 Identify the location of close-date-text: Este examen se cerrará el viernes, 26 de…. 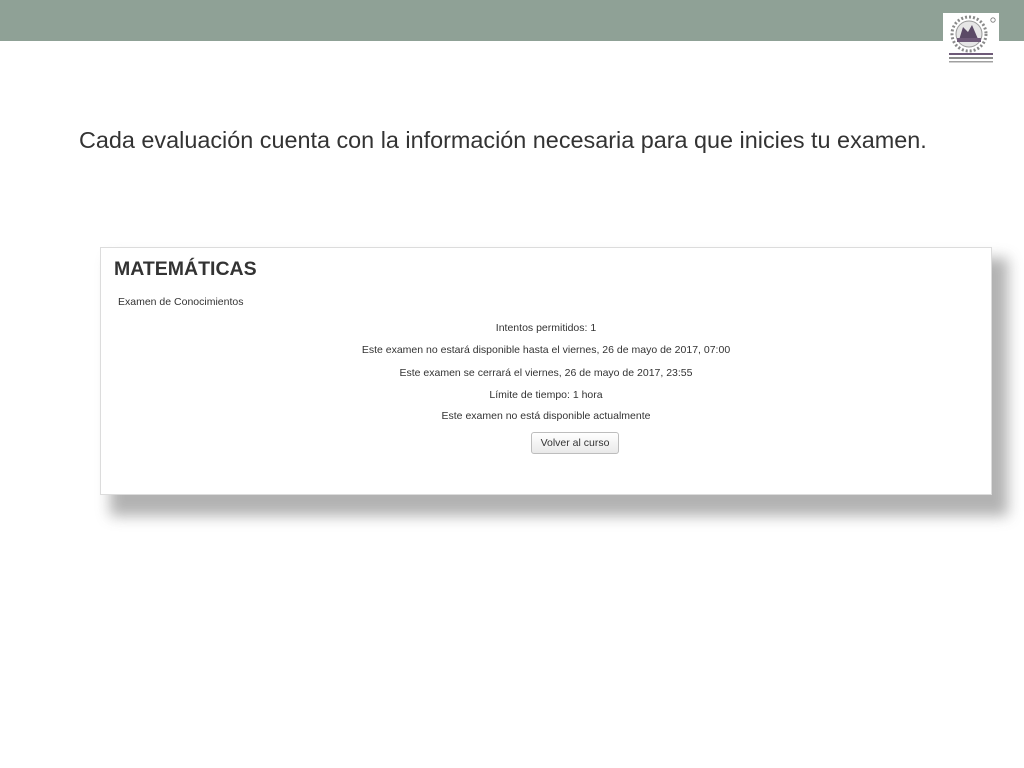
(546, 373).